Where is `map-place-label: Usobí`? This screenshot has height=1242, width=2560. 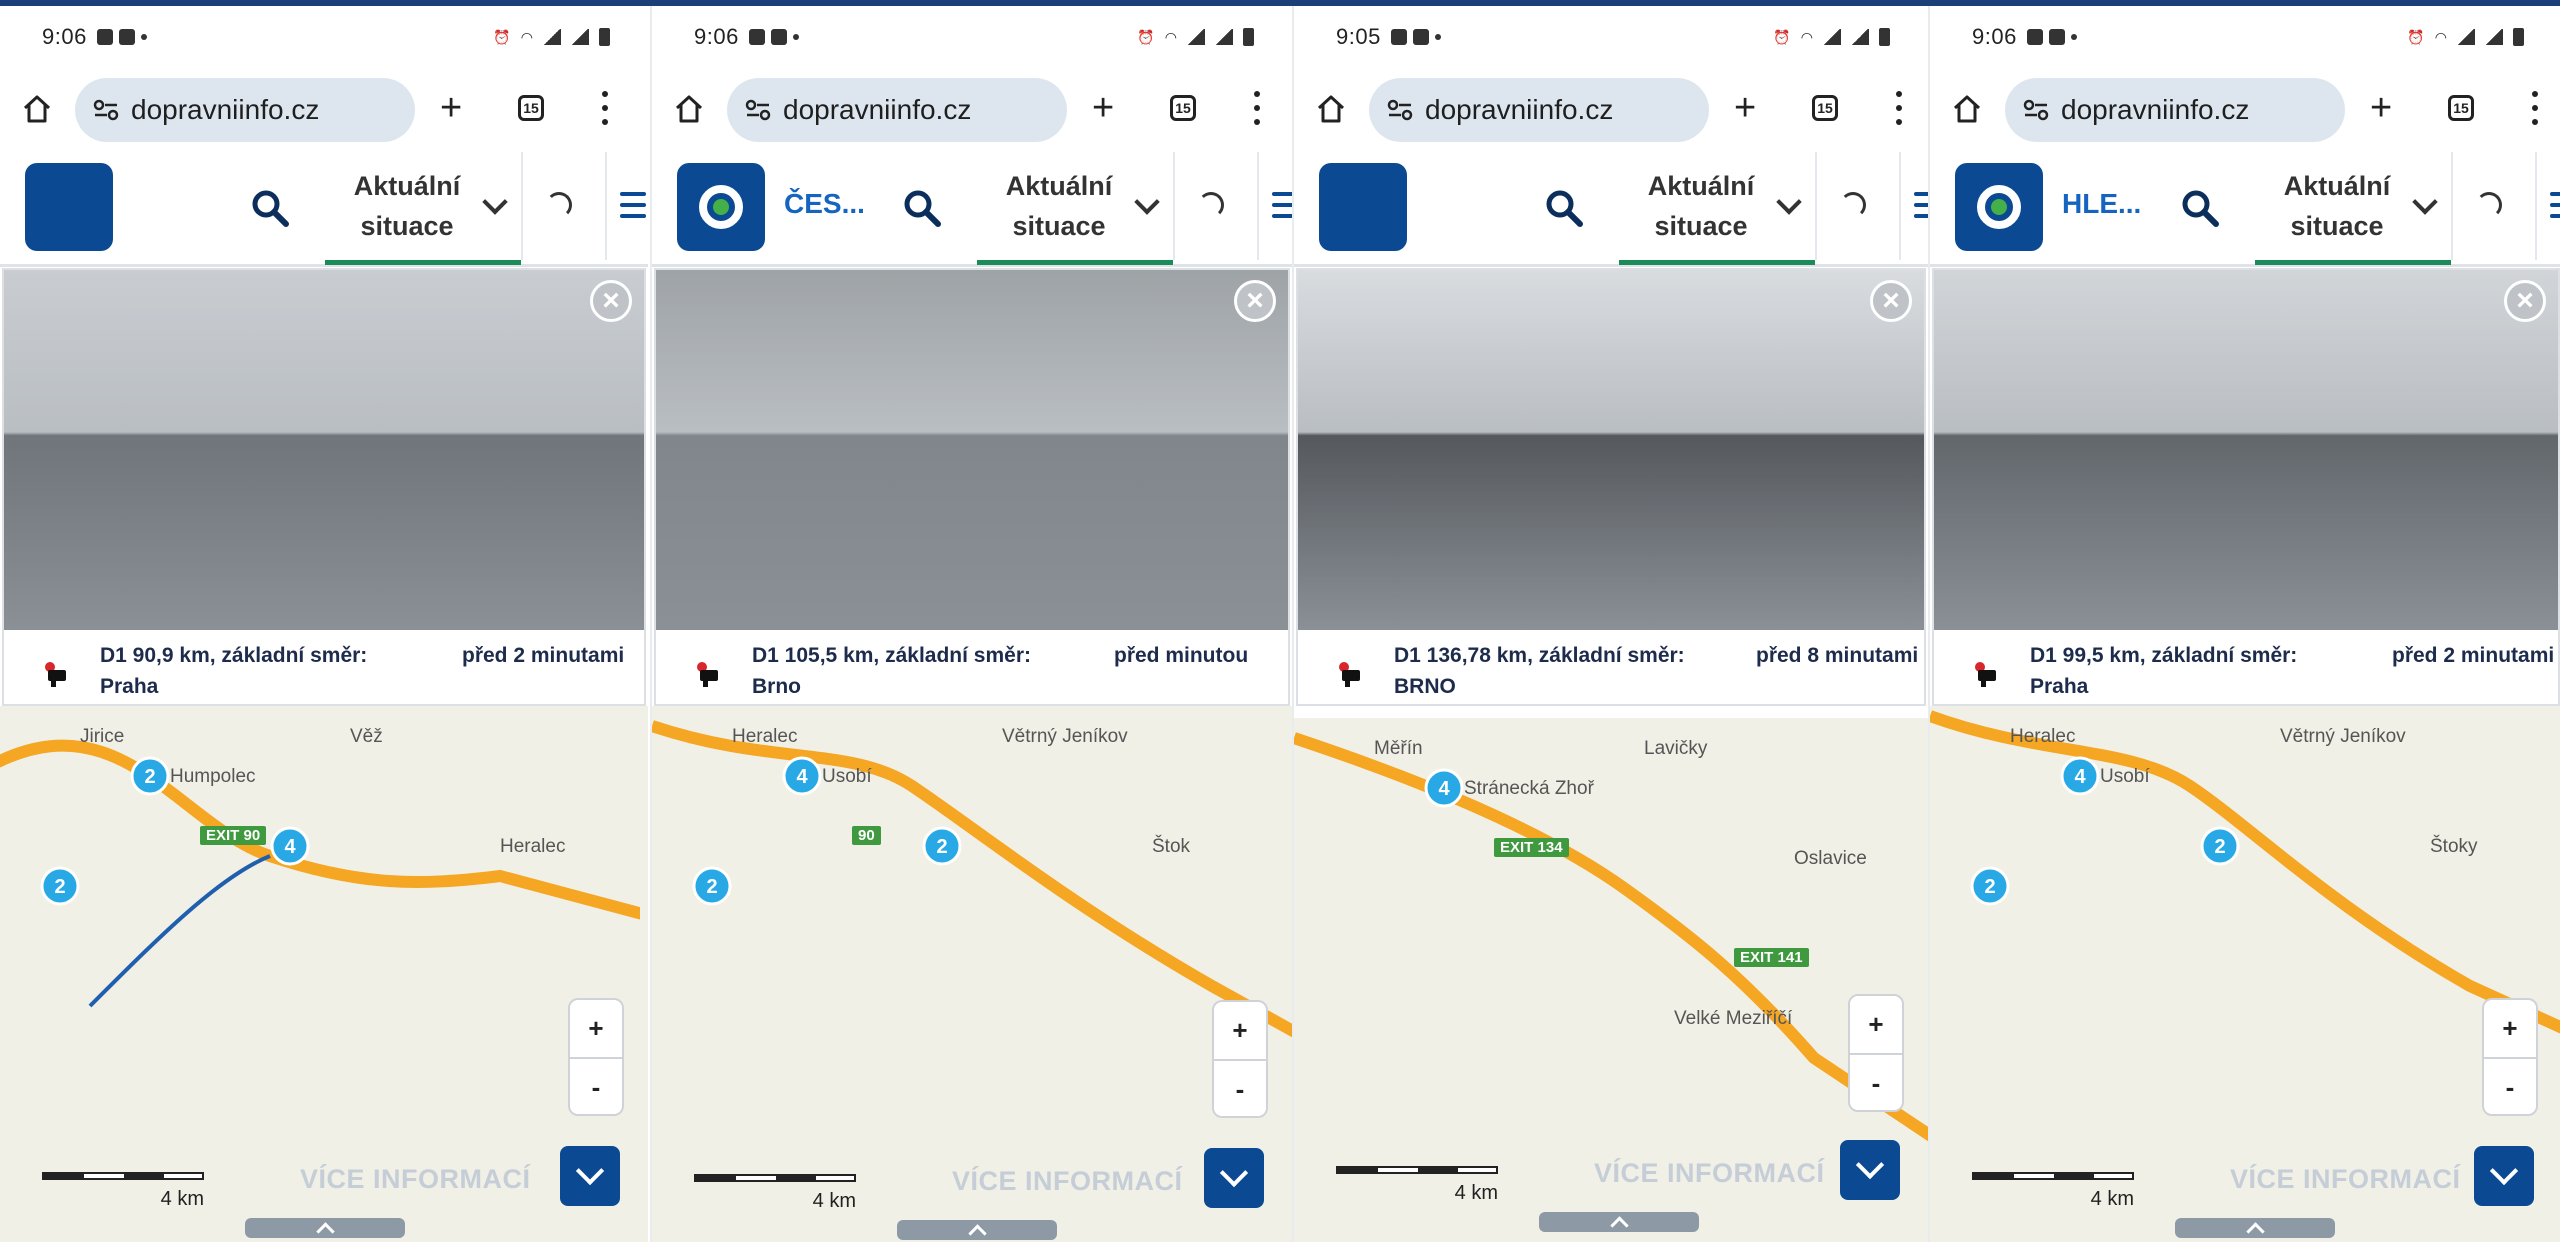
map-place-label: Usobí is located at coordinates (847, 776).